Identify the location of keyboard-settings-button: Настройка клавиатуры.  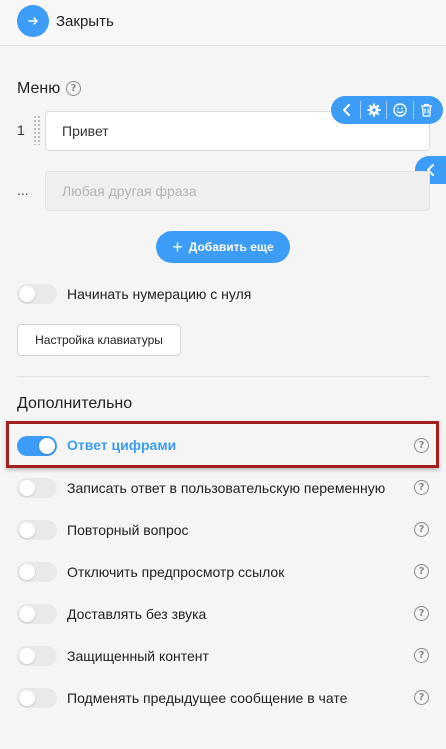
(99, 340).